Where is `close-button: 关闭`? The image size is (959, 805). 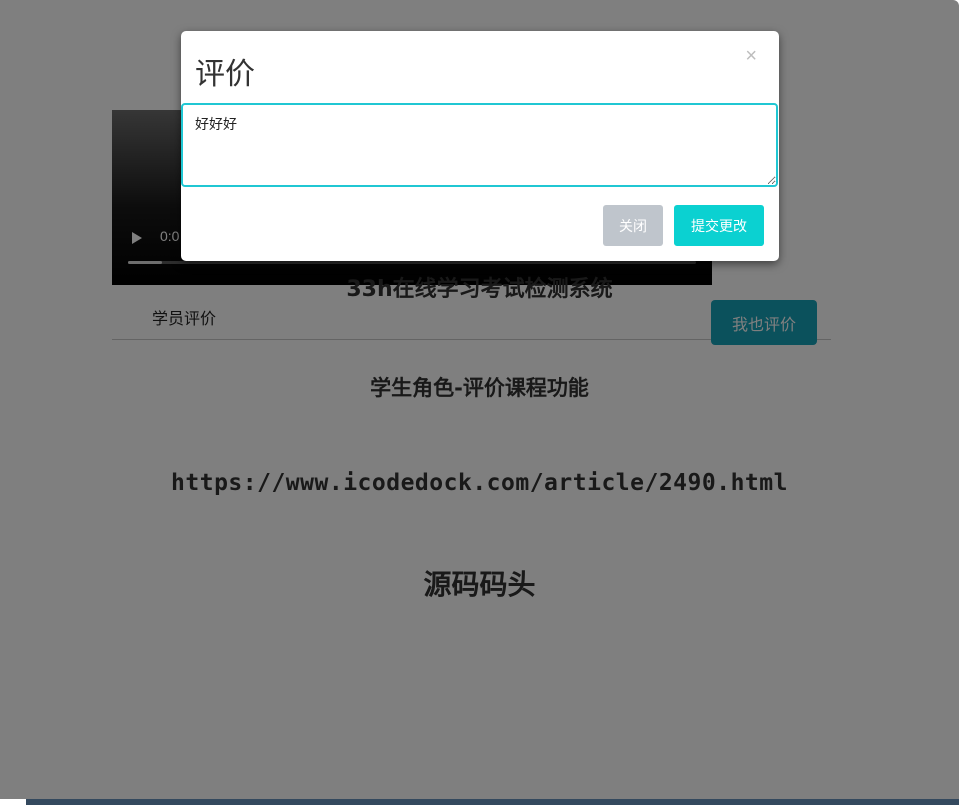 close-button: 关闭 is located at coordinates (633, 225).